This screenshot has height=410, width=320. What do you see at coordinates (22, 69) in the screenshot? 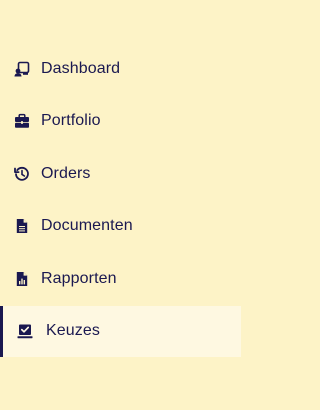
I see `dashboard-icon` at bounding box center [22, 69].